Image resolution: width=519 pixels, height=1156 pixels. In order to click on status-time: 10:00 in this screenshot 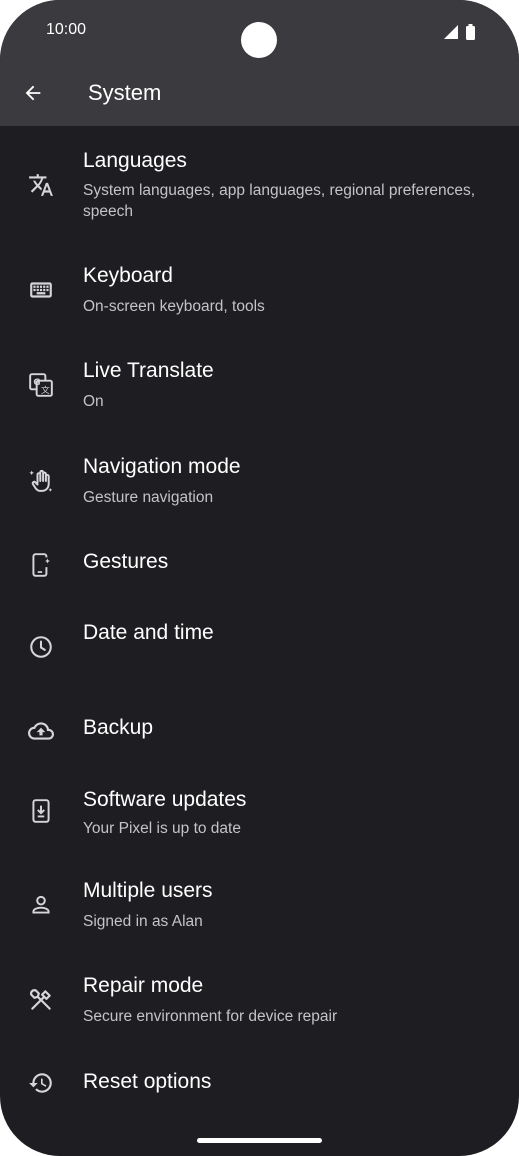, I will do `click(66, 29)`.